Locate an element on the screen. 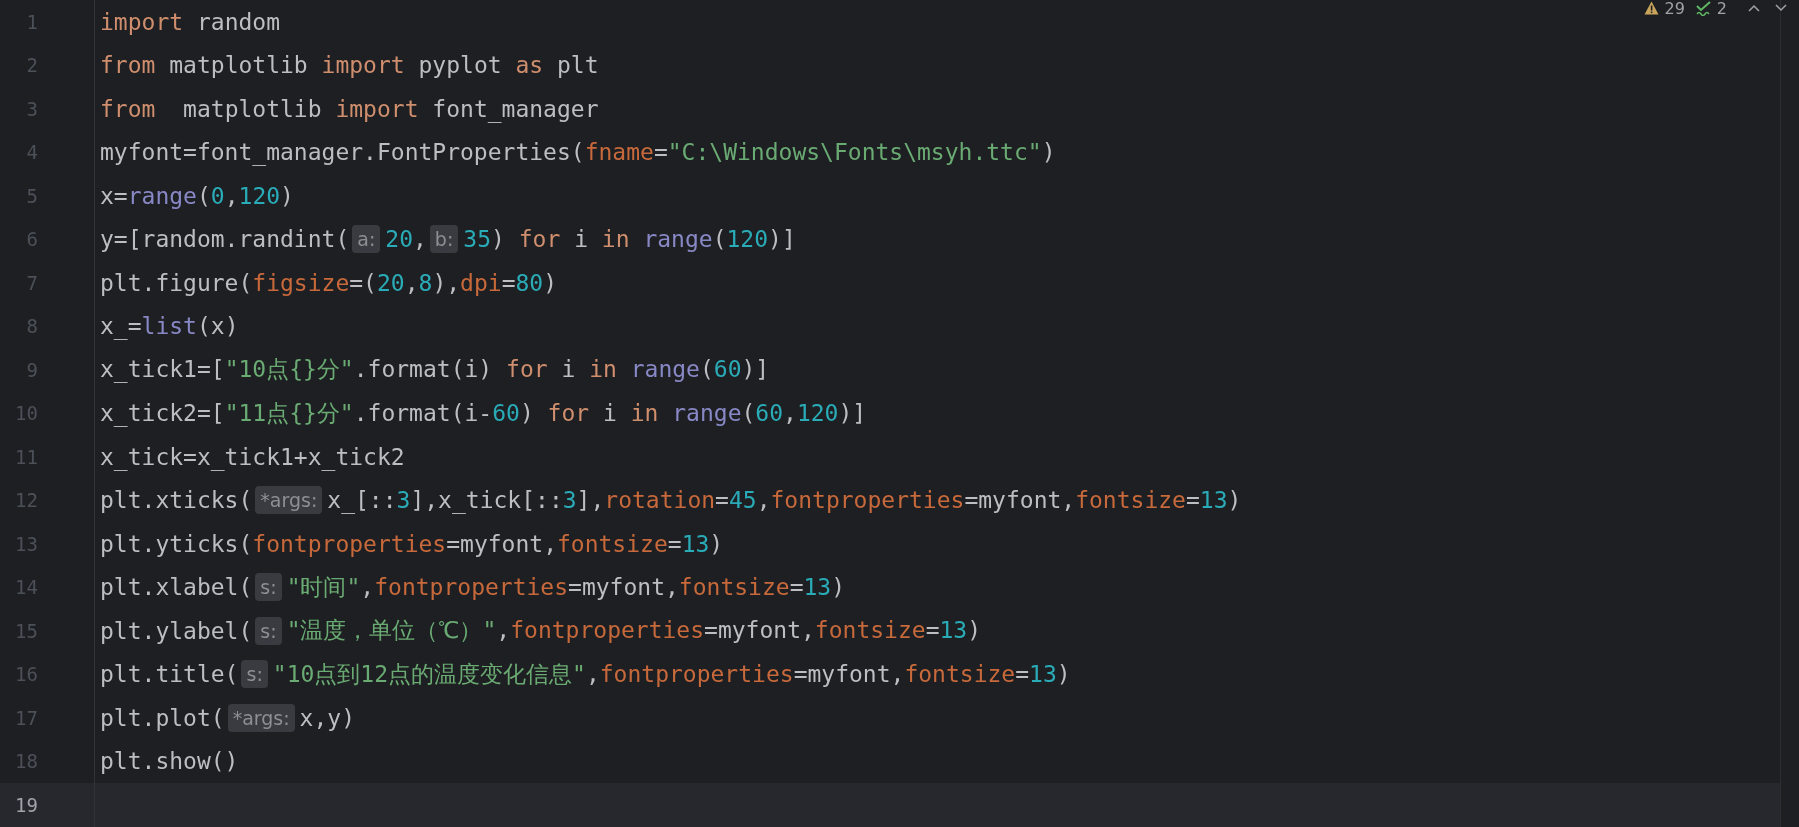 This screenshot has height=827, width=1799. code-text: x_[::3],x_tick[::3],rotation=45,fontproperties=myfont,fontsize=13) is located at coordinates (784, 500).